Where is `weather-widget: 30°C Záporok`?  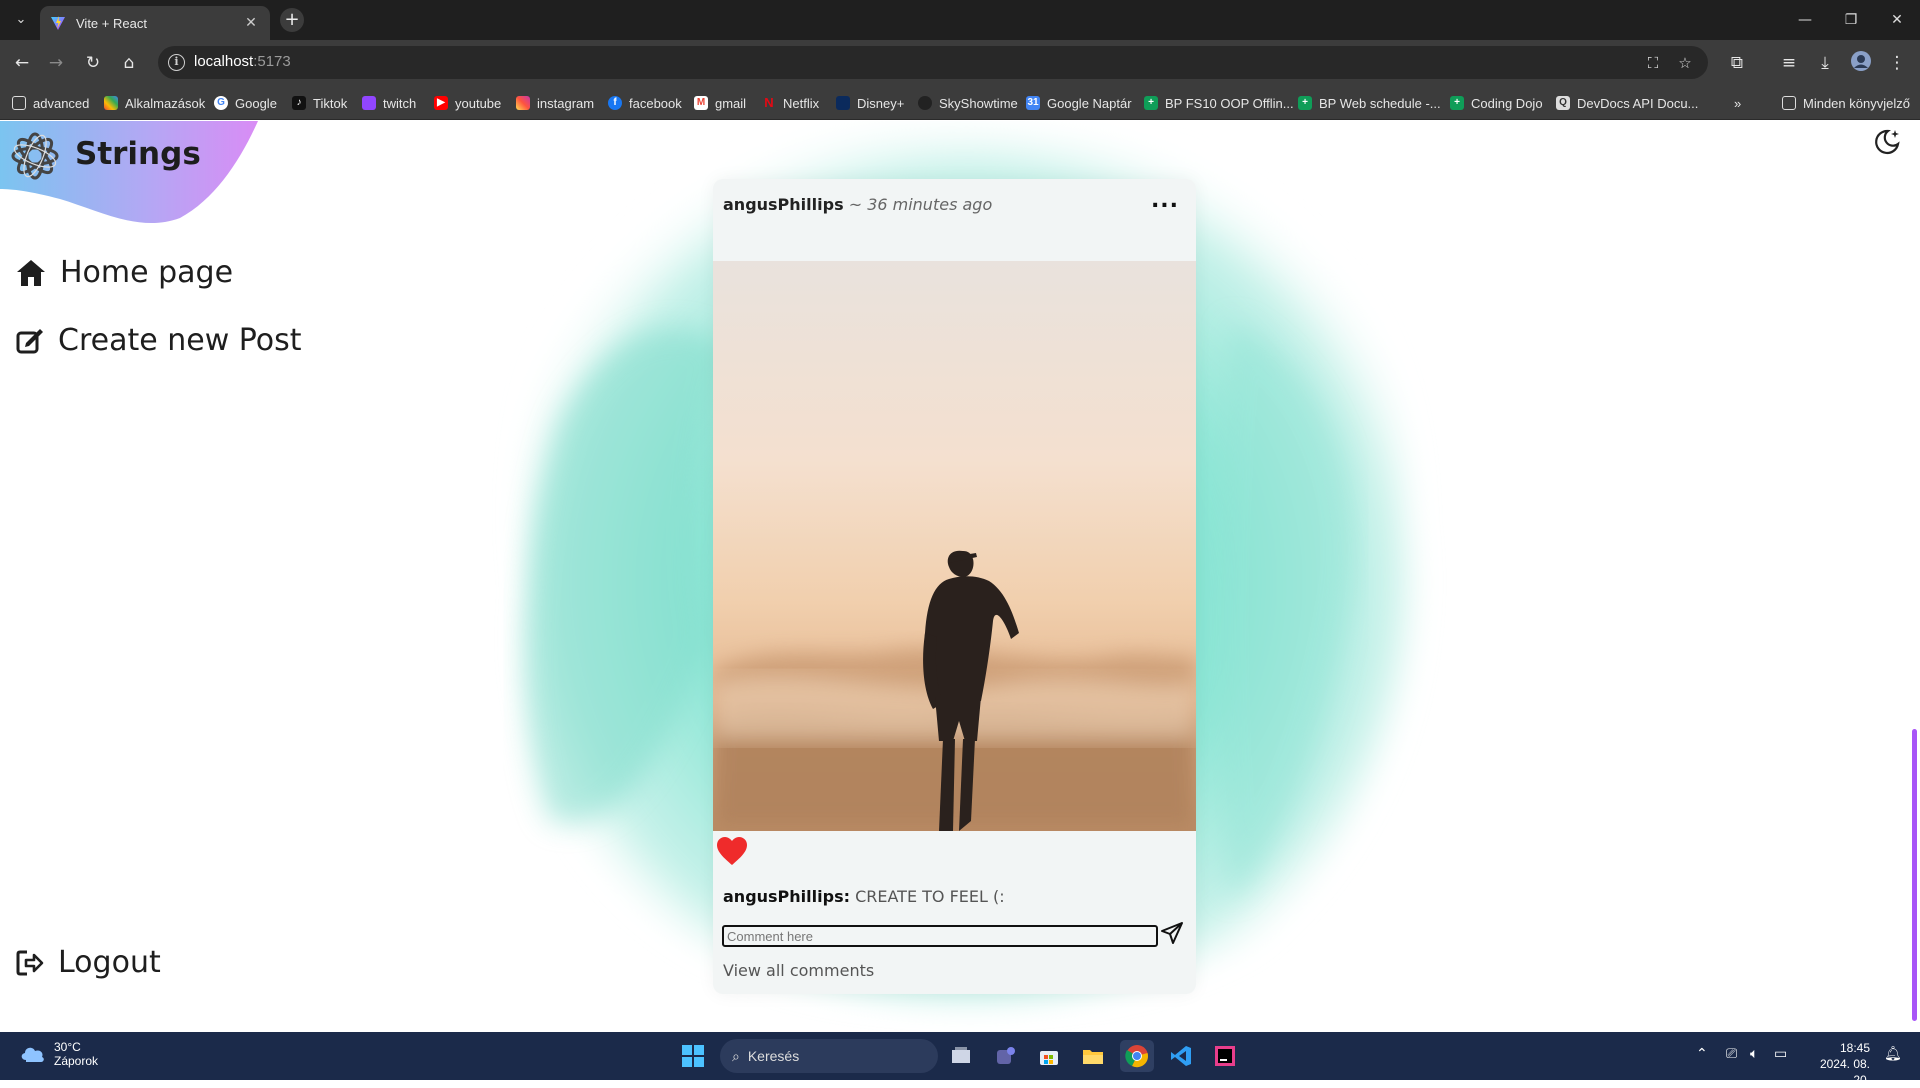
weather-widget: 30°C Záporok is located at coordinates (58, 1054).